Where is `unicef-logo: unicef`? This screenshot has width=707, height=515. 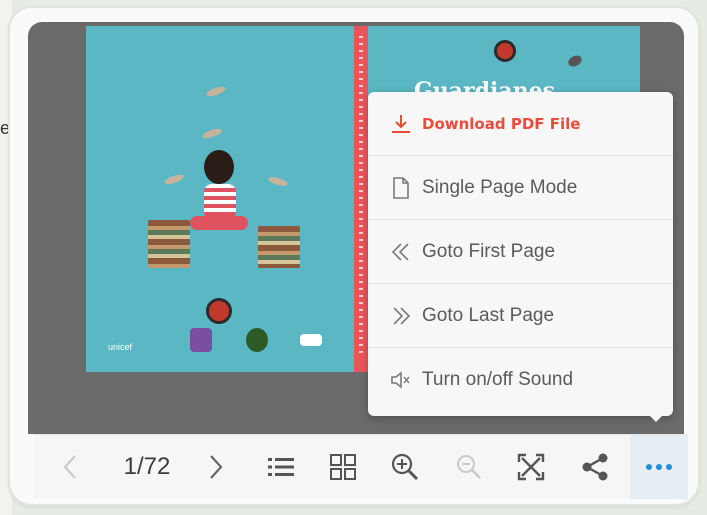
unicef-logo: unicef is located at coordinates (120, 347).